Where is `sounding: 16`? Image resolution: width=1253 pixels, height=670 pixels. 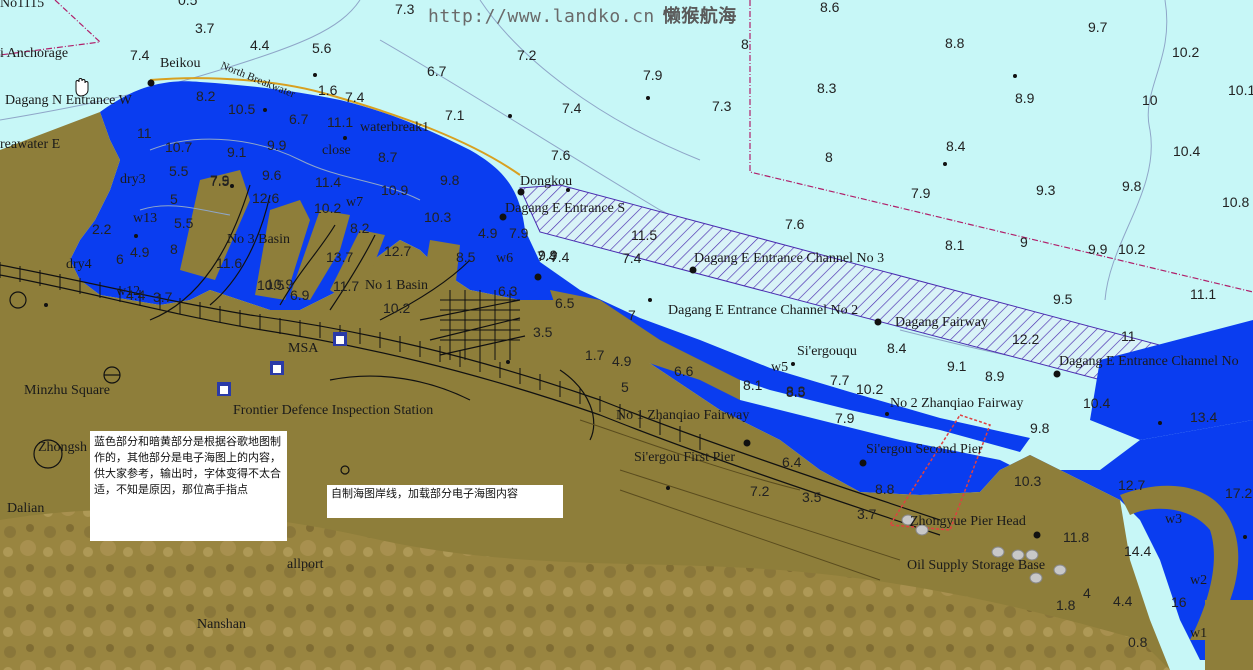
sounding: 16 is located at coordinates (1179, 602).